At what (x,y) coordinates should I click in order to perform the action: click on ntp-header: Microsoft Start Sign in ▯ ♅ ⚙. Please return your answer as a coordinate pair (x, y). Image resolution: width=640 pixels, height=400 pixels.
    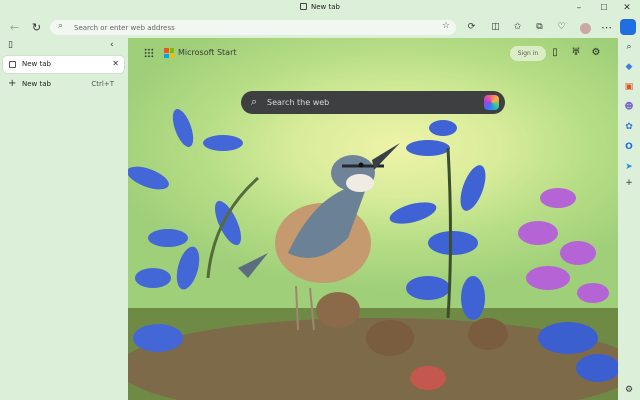
    Looking at the image, I should click on (373, 53).